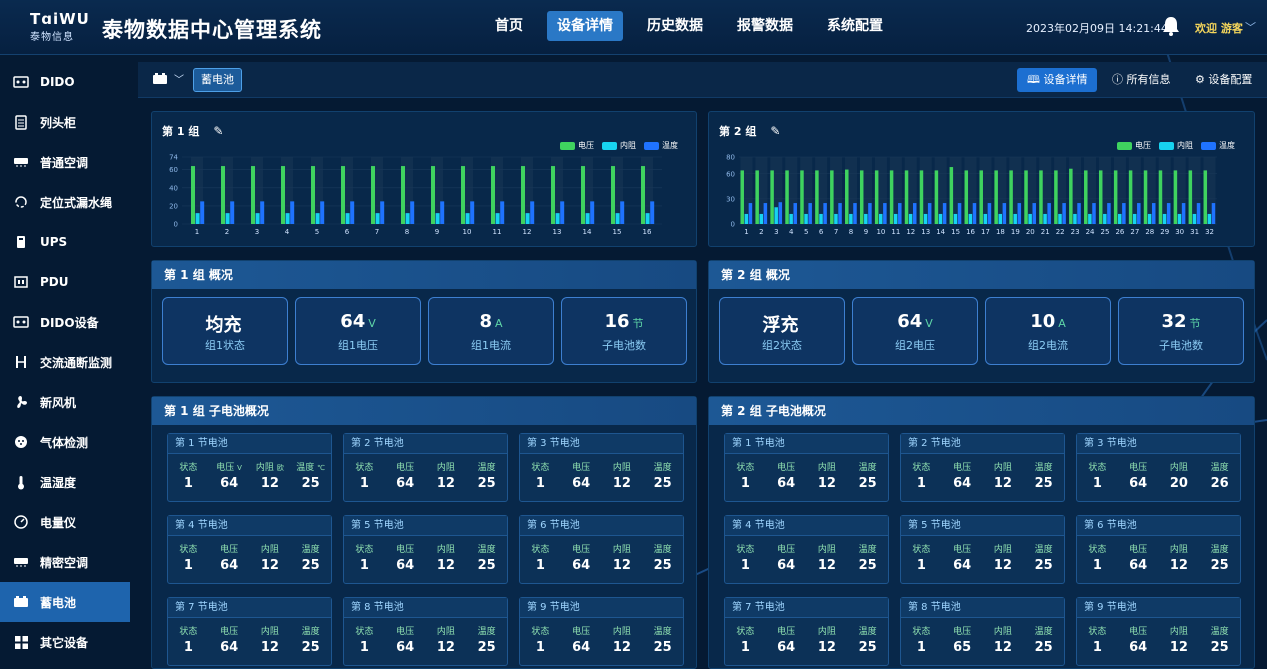 This screenshot has width=1267, height=669. What do you see at coordinates (585, 26) in the screenshot?
I see `nav-device-detail: 设备详情` at bounding box center [585, 26].